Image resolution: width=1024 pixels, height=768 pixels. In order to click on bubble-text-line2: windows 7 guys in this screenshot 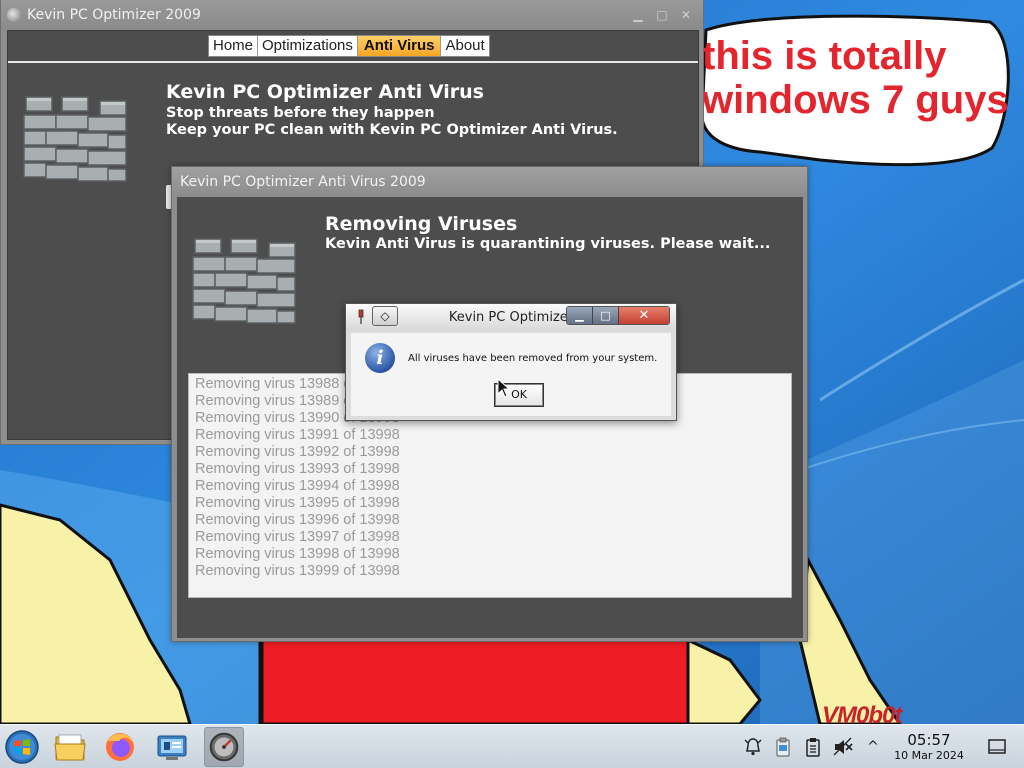, I will do `click(855, 100)`.